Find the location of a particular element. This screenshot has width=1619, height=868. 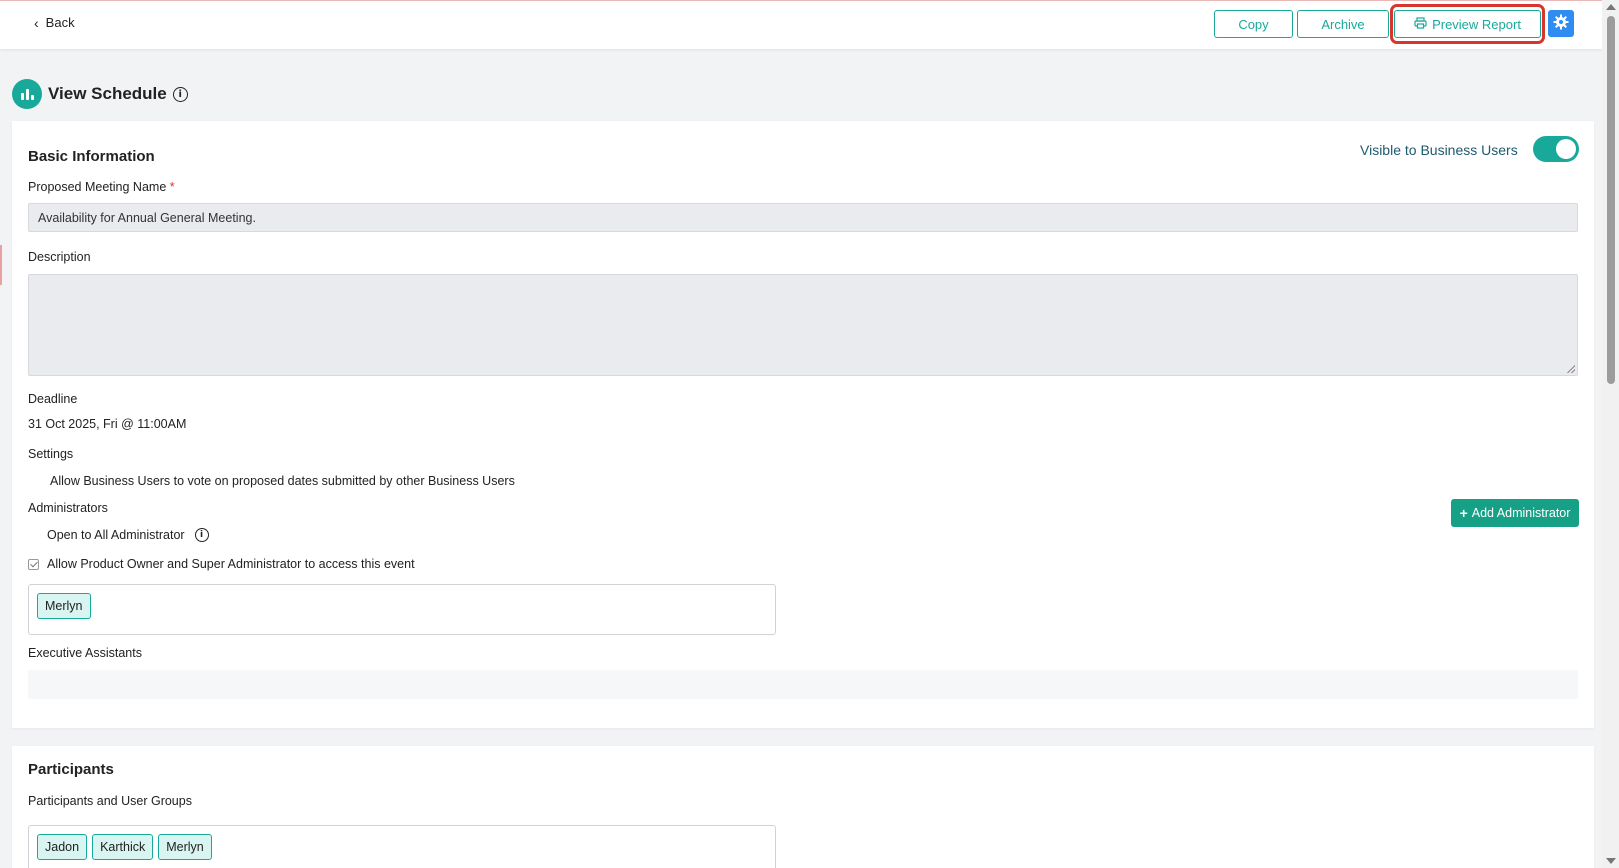

settings-button is located at coordinates (1561, 23).